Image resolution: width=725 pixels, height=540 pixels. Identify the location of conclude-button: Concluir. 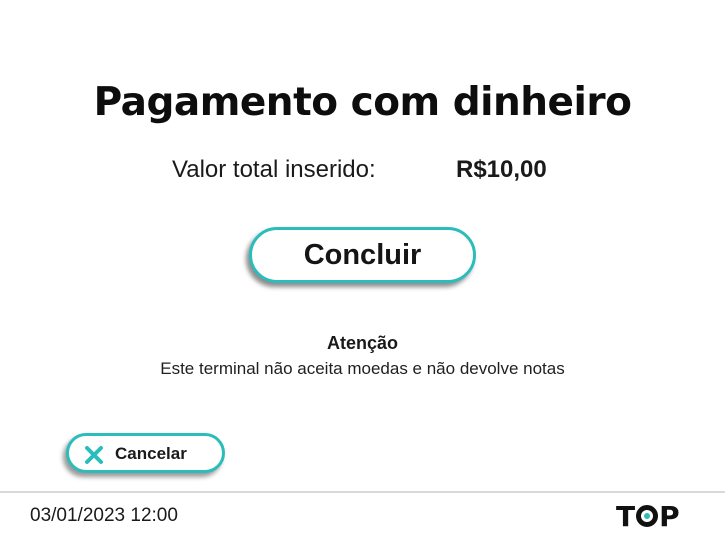
(362, 255).